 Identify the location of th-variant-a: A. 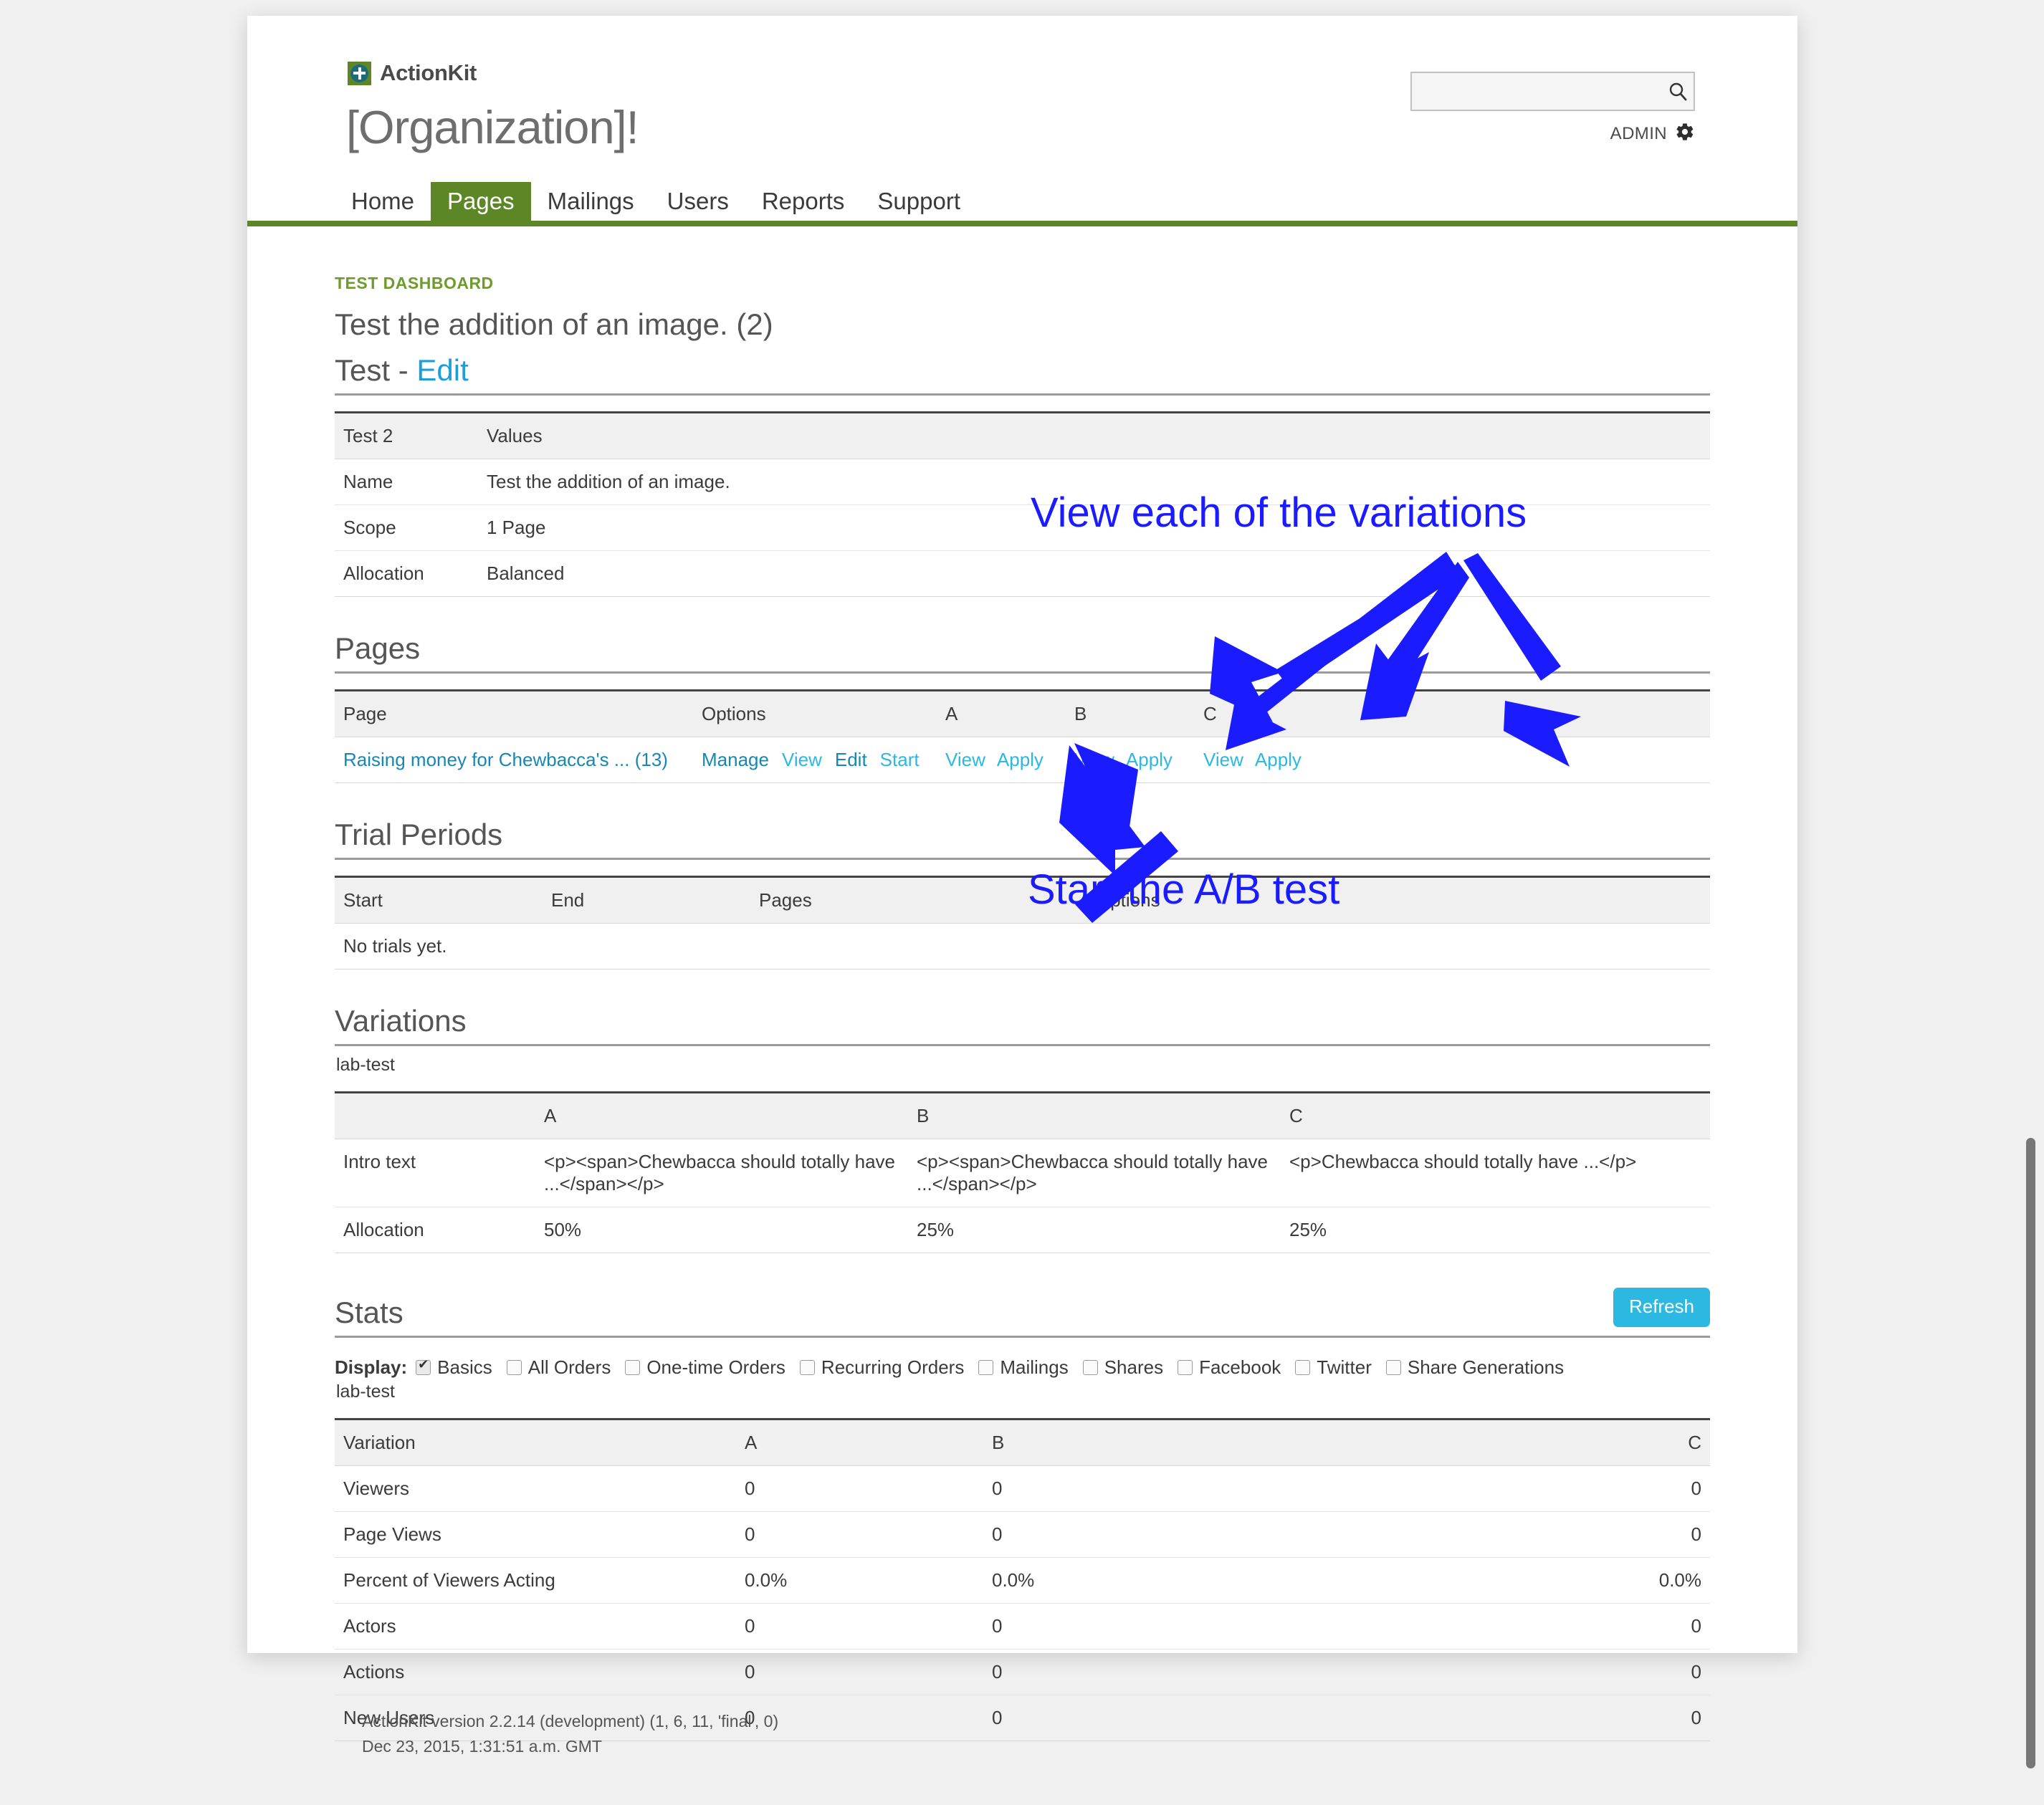
(1001, 713).